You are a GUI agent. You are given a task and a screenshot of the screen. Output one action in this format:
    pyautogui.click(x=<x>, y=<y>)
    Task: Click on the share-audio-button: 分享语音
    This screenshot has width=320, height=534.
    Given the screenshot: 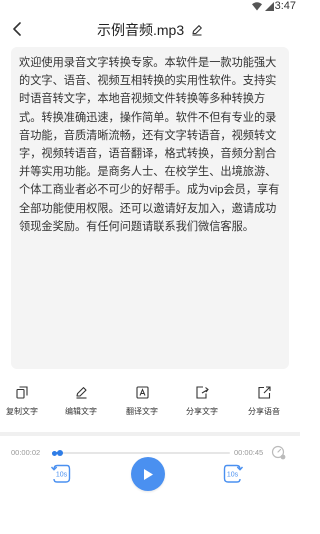 What is the action you would take?
    pyautogui.click(x=264, y=401)
    